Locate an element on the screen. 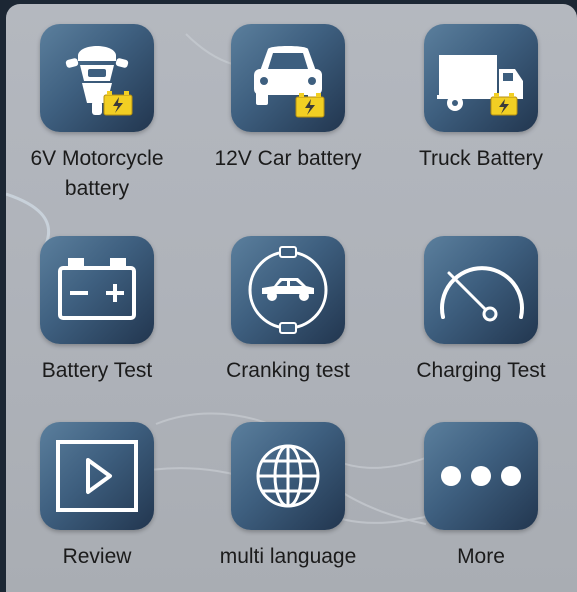 The width and height of the screenshot is (577, 592). menu-item-charging-test: Charging Test is located at coordinates (481, 311).